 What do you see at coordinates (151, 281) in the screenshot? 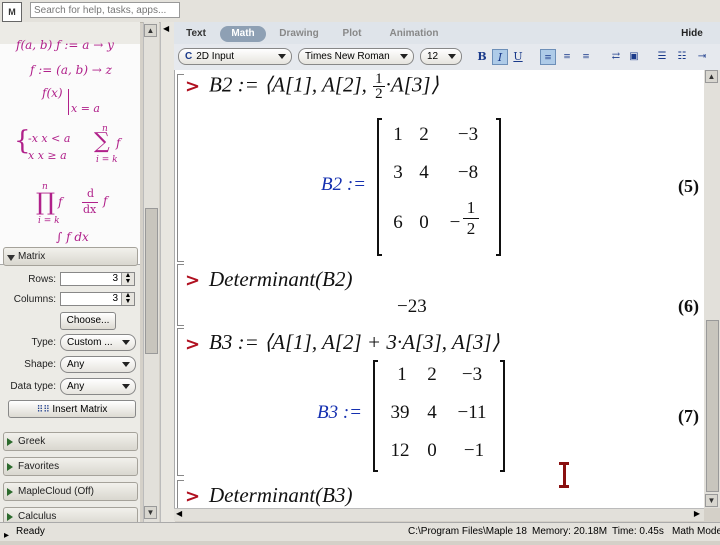
I see `palette-scroll-thumb` at bounding box center [151, 281].